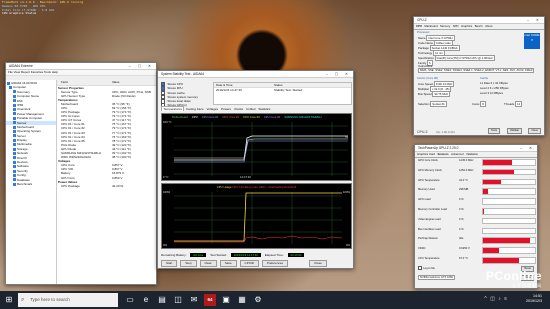 This screenshot has height=309, width=550. Describe the element at coordinates (476, 148) in the screenshot. I see `gpuz-titlebar: TechPowerUp GPU-Z 2.25.0 – ✕` at that location.